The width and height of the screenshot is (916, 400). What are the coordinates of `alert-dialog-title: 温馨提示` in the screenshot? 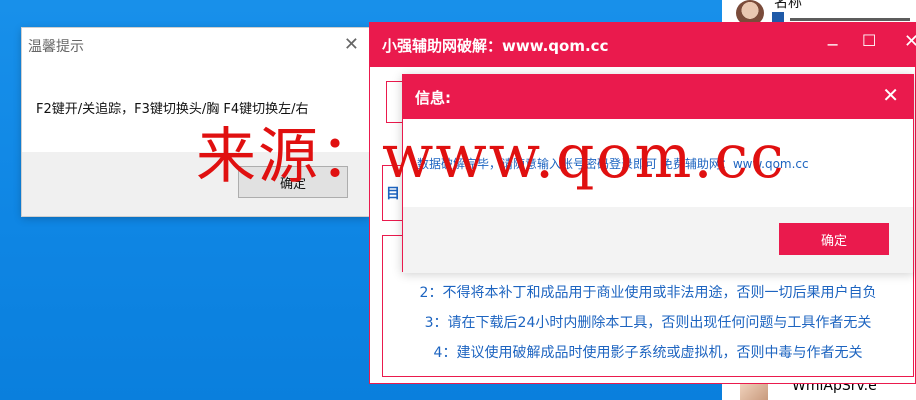 It's located at (56, 47).